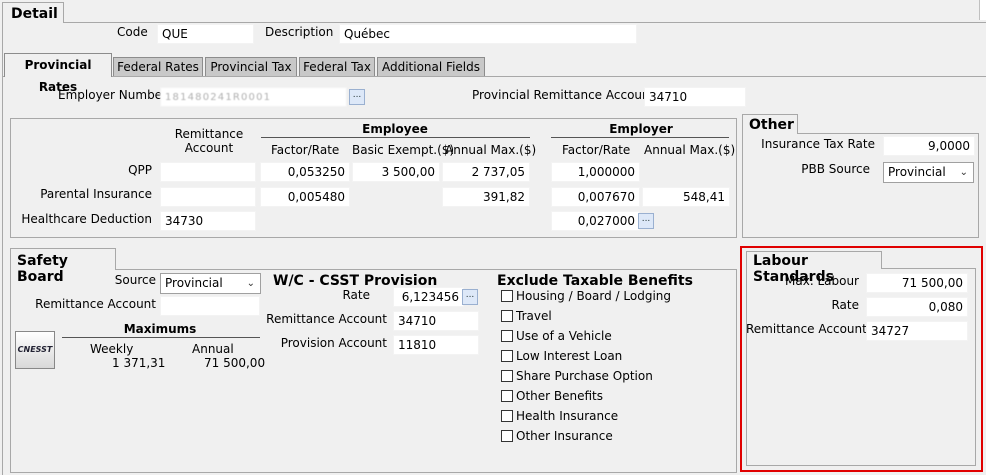 The width and height of the screenshot is (986, 475). I want to click on insurance-tax-rate-input: 9,0000, so click(929, 146).